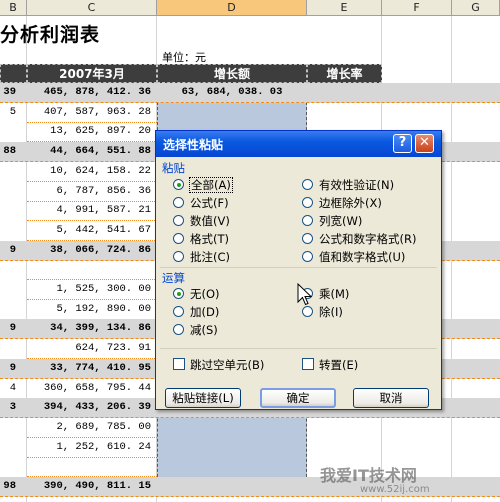 Image resolution: width=500 pixels, height=502 pixels. I want to click on header-cell-growth-amount: 增长额, so click(232, 73).